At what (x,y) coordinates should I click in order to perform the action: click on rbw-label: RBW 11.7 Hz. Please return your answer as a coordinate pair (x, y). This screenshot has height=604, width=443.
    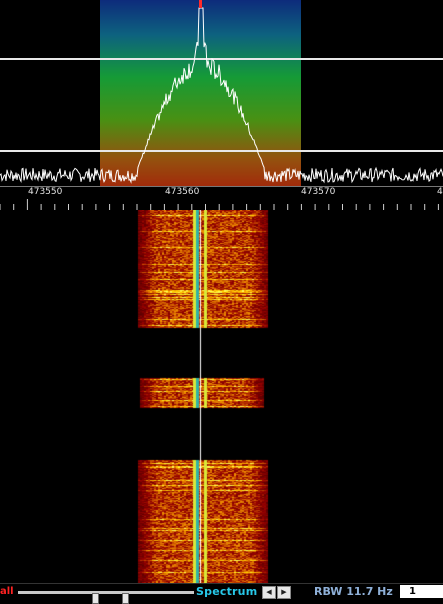
    Looking at the image, I should click on (353, 591).